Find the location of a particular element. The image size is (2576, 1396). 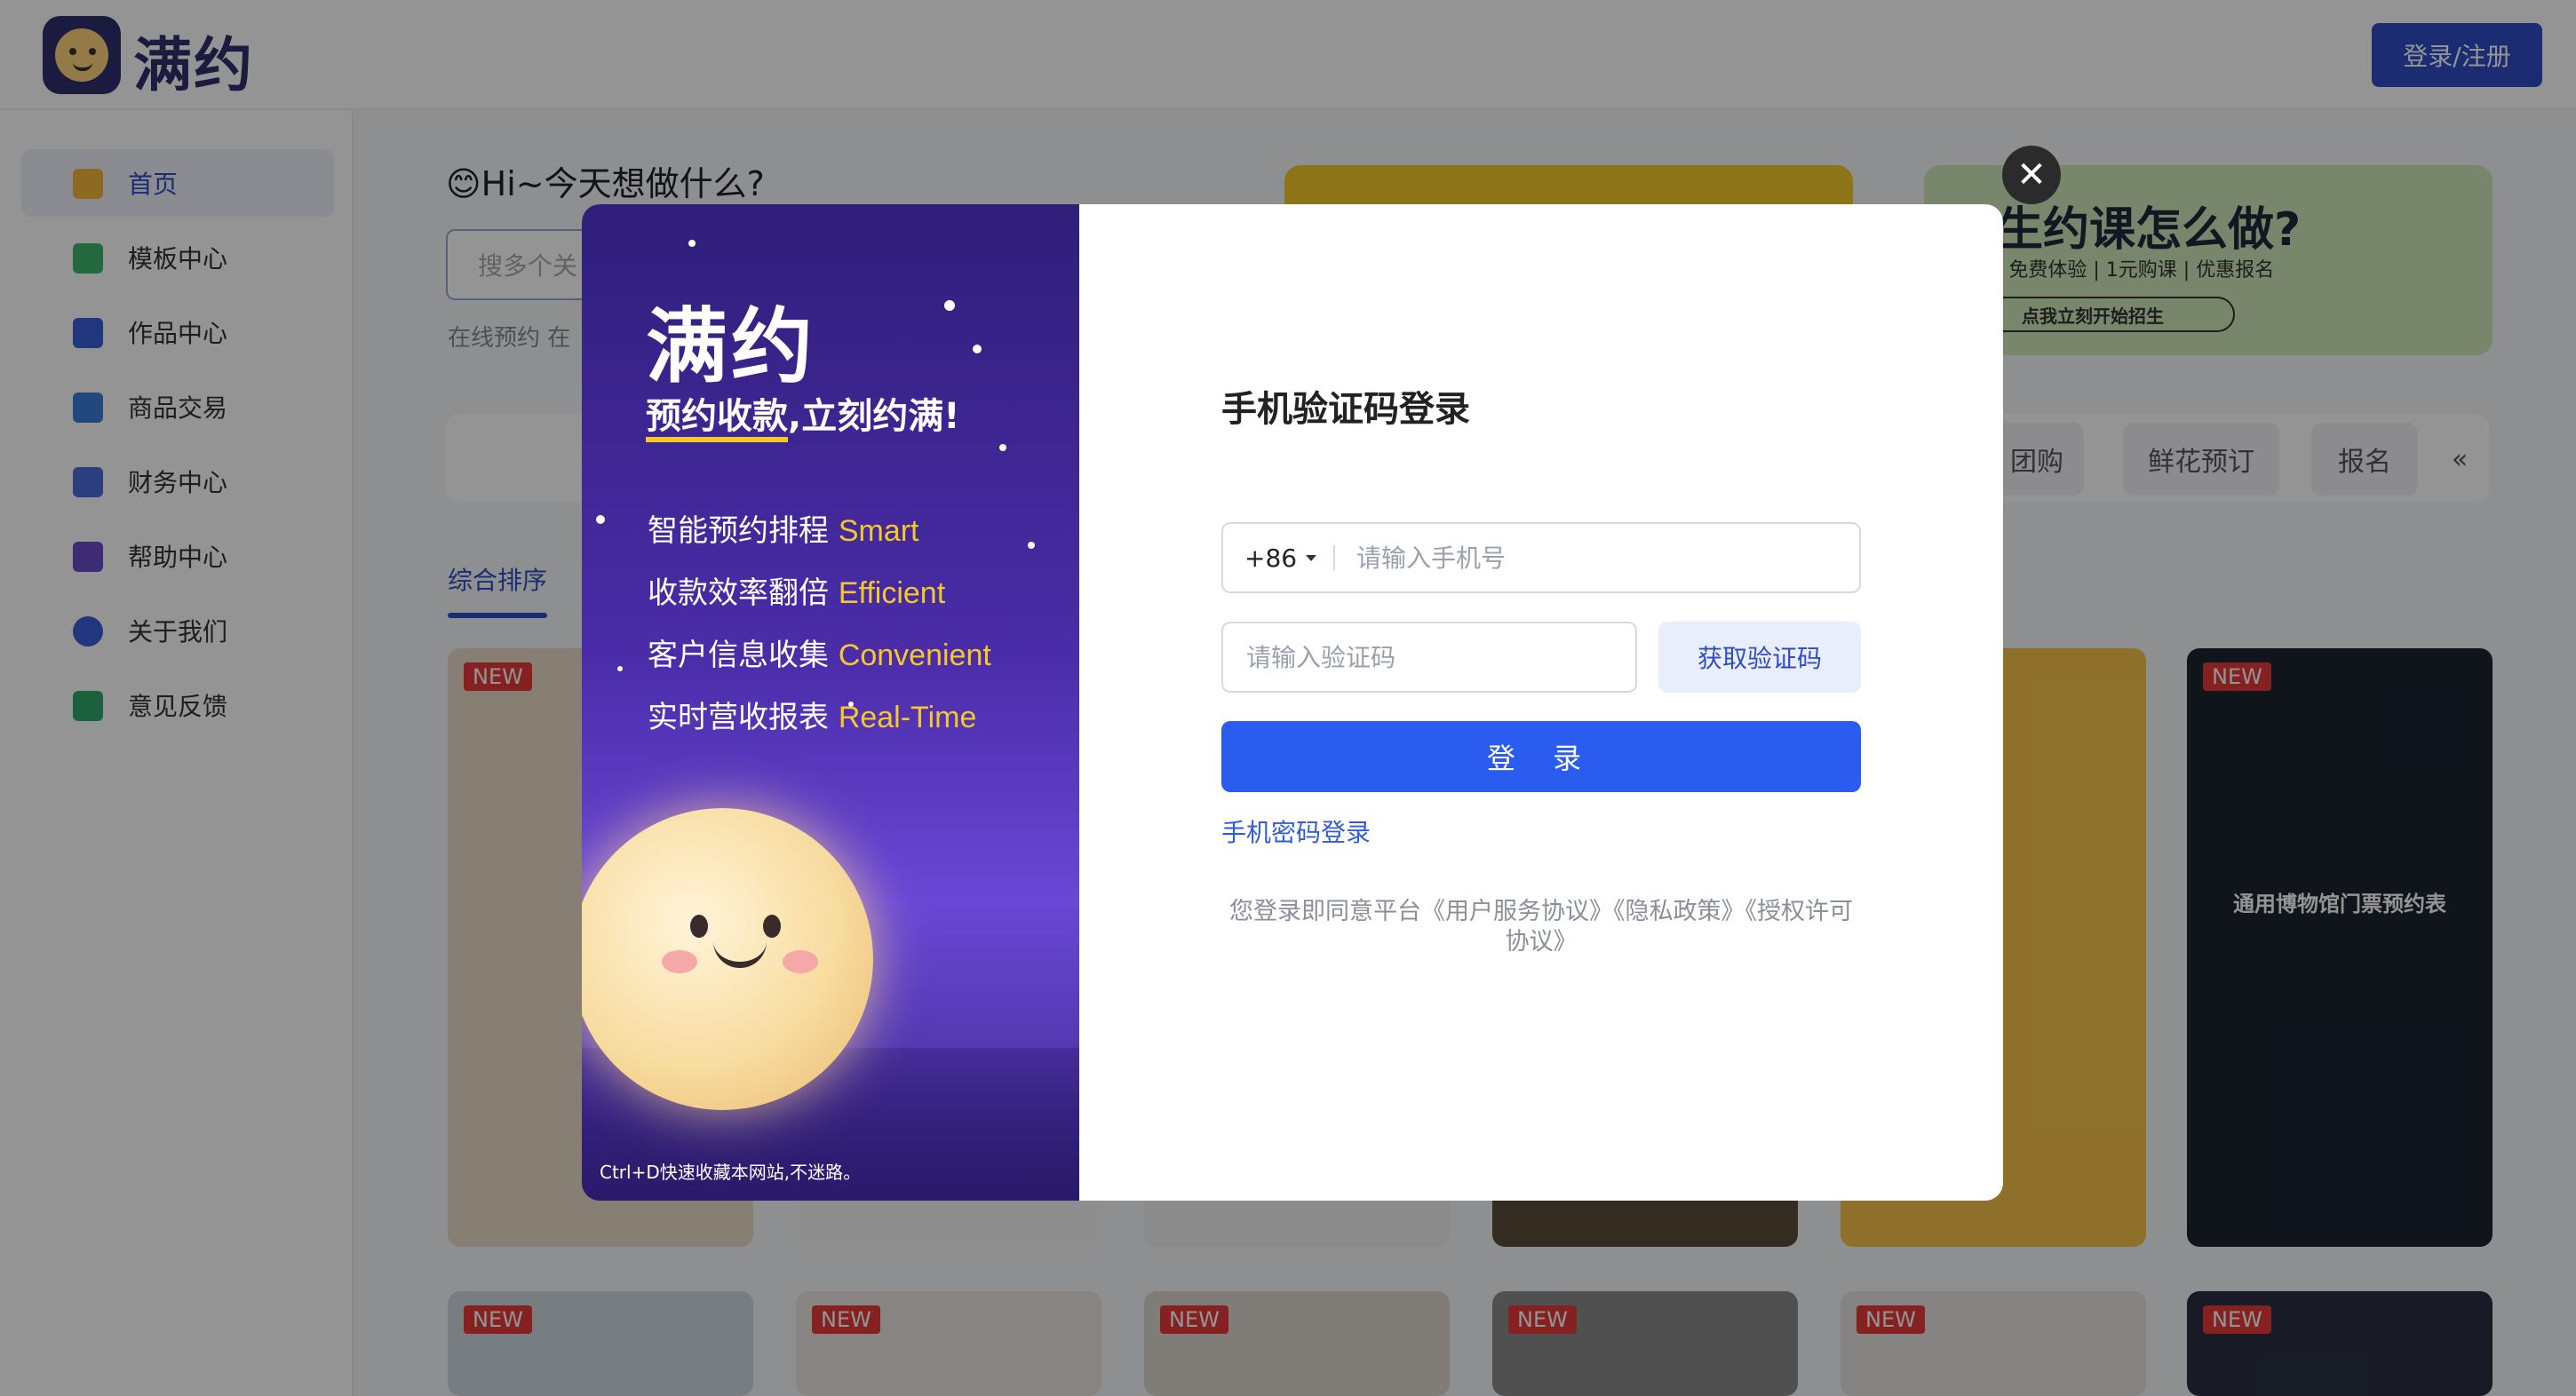

close-icon: ✕ is located at coordinates (2031, 175).